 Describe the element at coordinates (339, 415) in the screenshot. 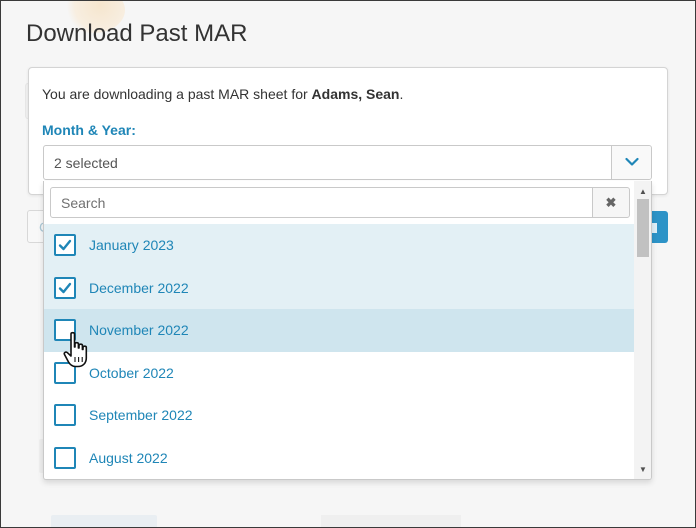

I see `option-september-2022: September 2022` at that location.